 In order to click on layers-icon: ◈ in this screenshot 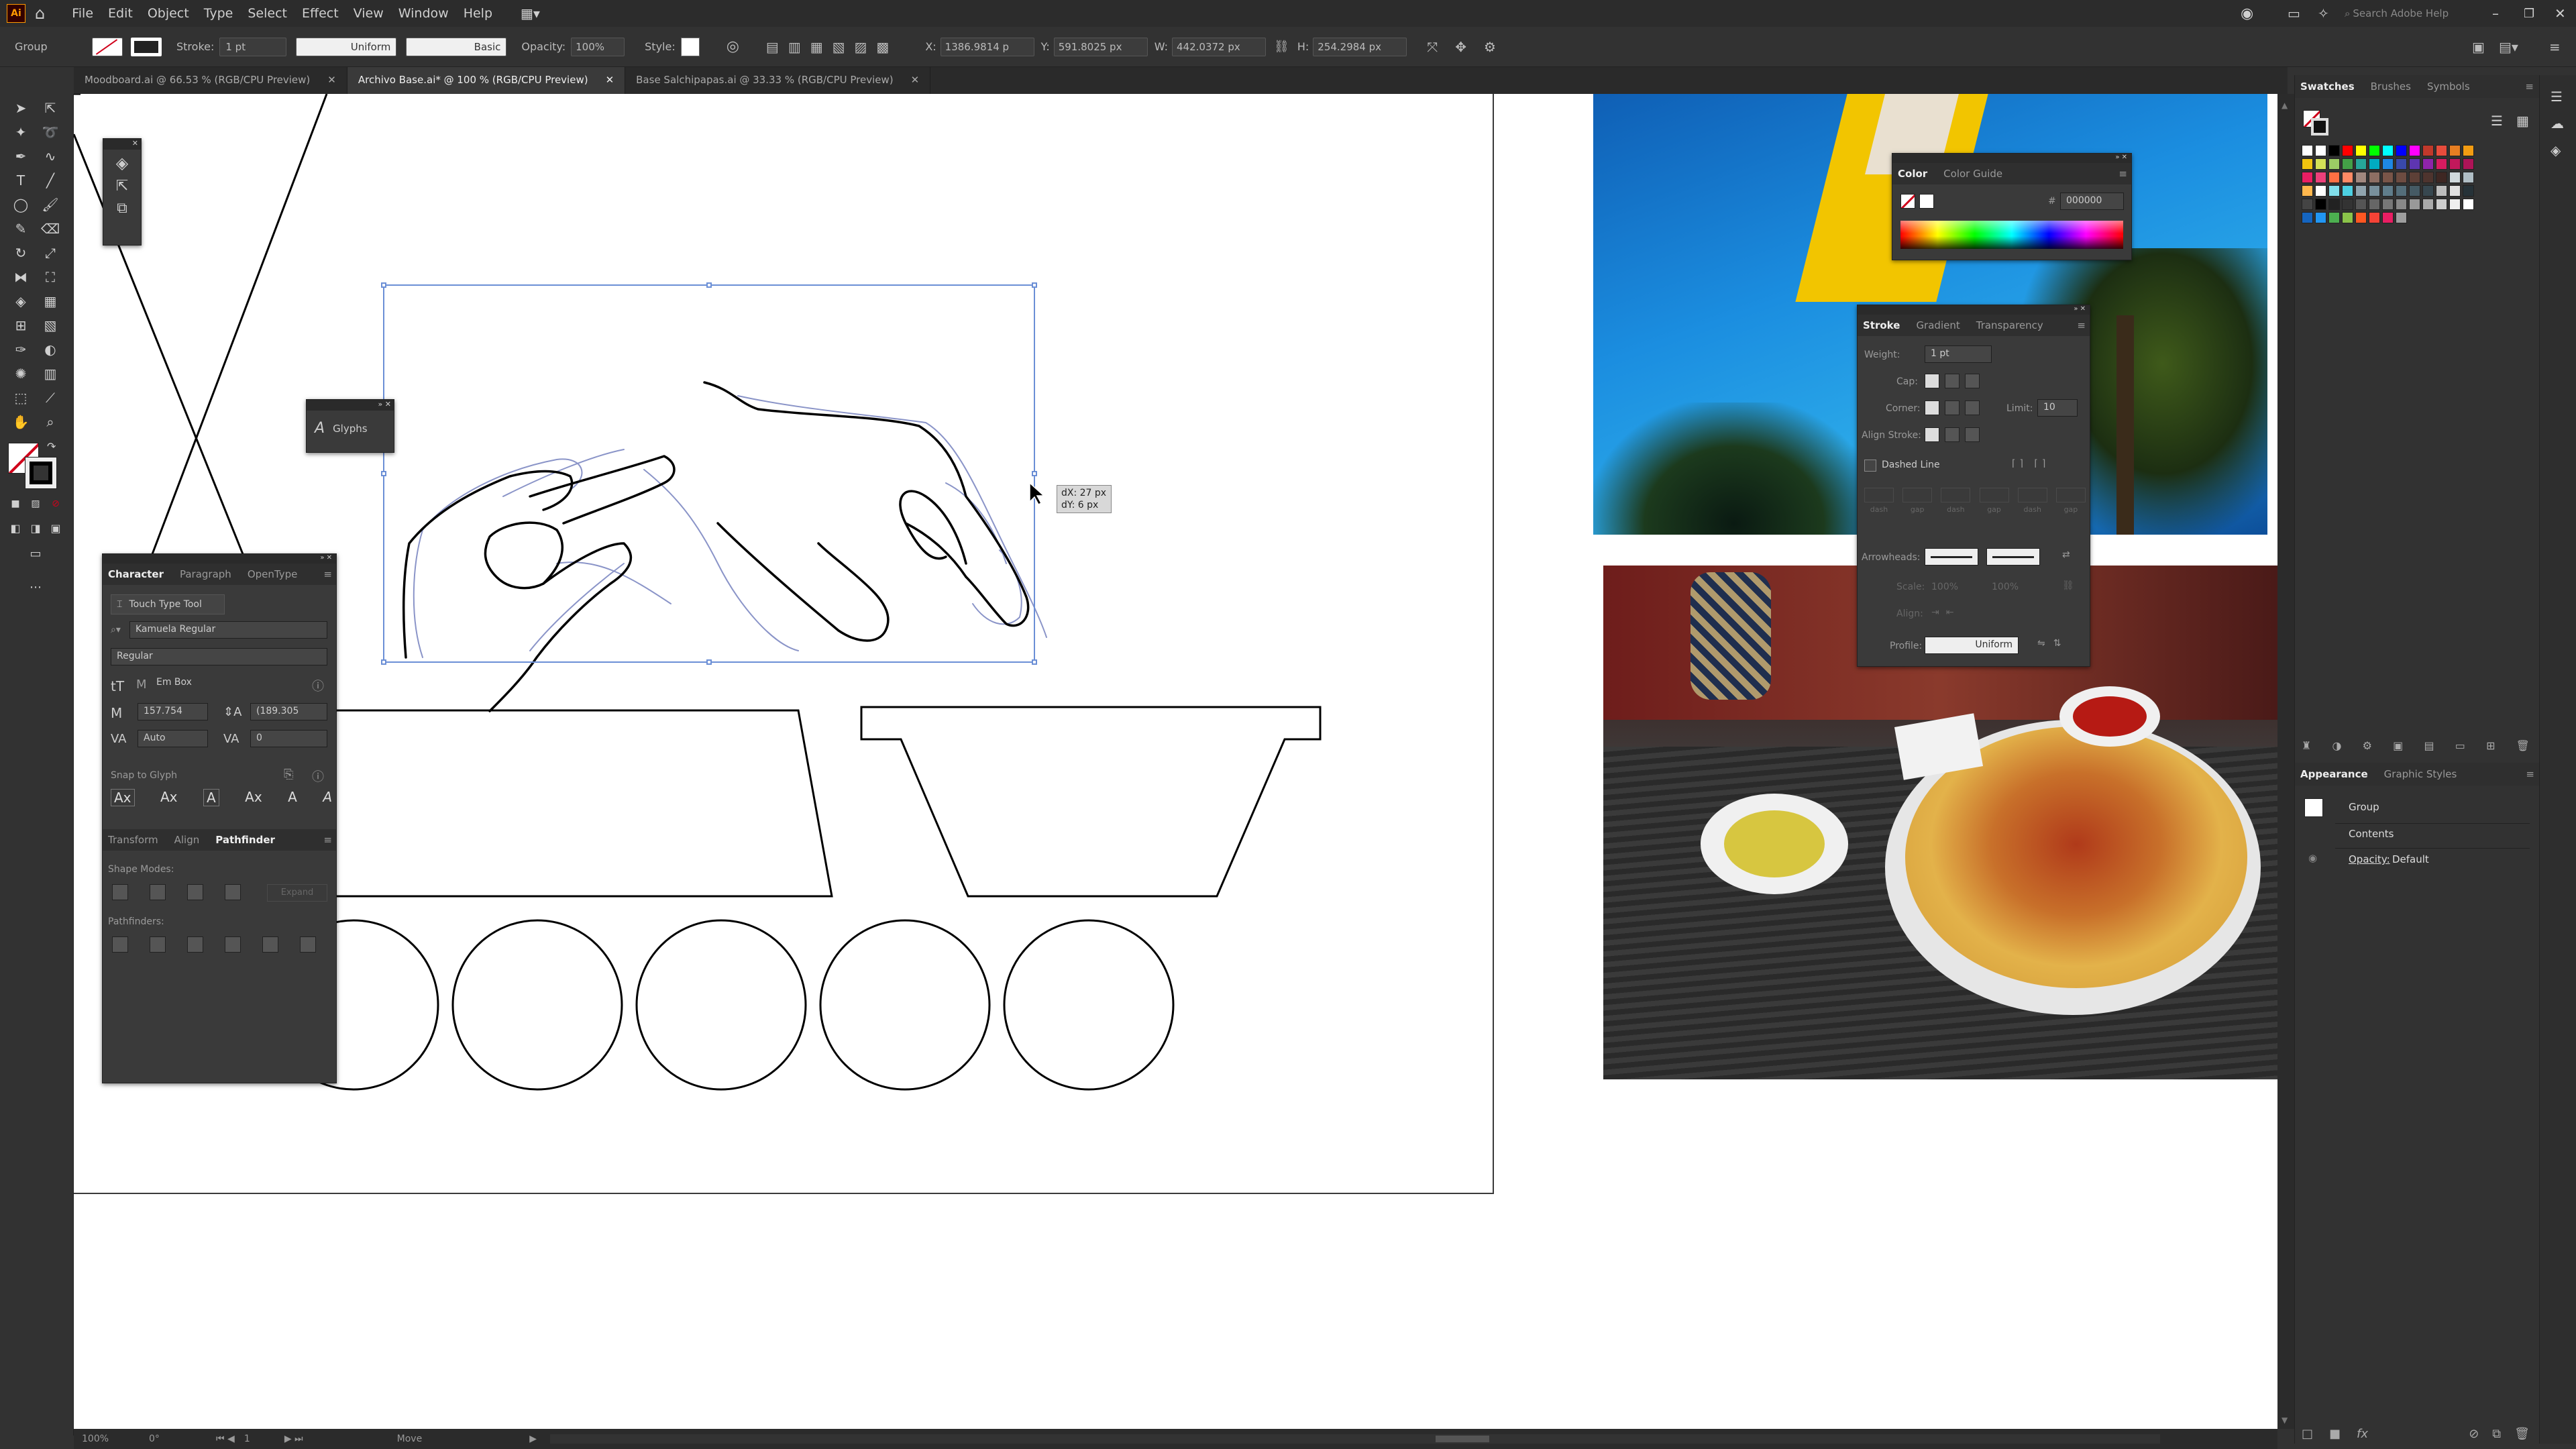, I will do `click(2556, 150)`.